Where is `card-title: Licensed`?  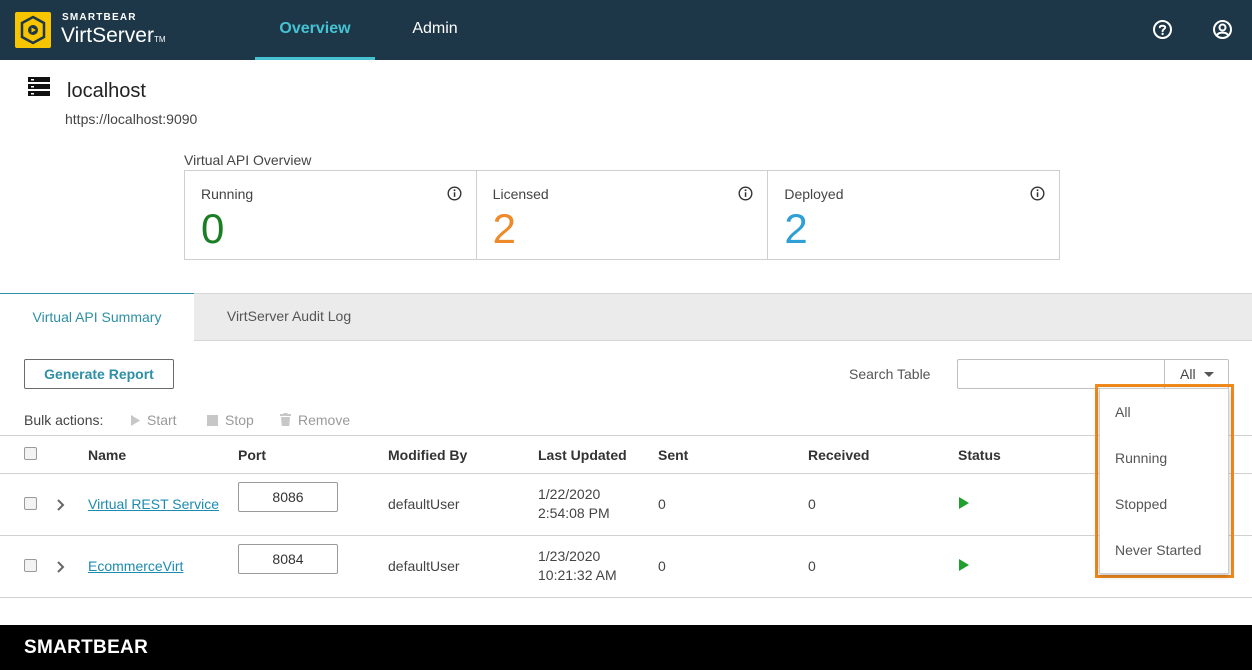
card-title: Licensed is located at coordinates (520, 194).